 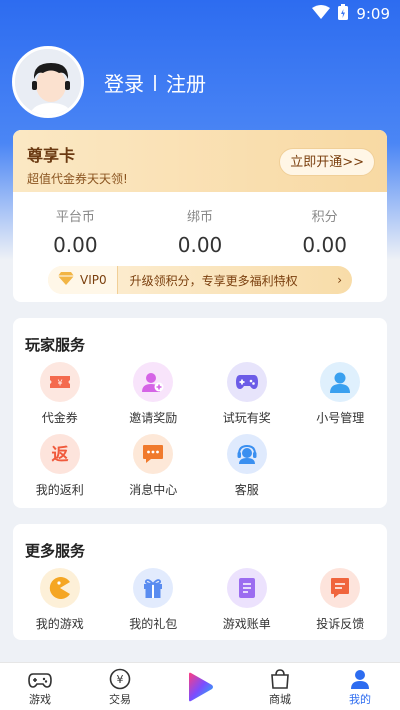 I want to click on service-label: 游戏账单, so click(x=246, y=624).